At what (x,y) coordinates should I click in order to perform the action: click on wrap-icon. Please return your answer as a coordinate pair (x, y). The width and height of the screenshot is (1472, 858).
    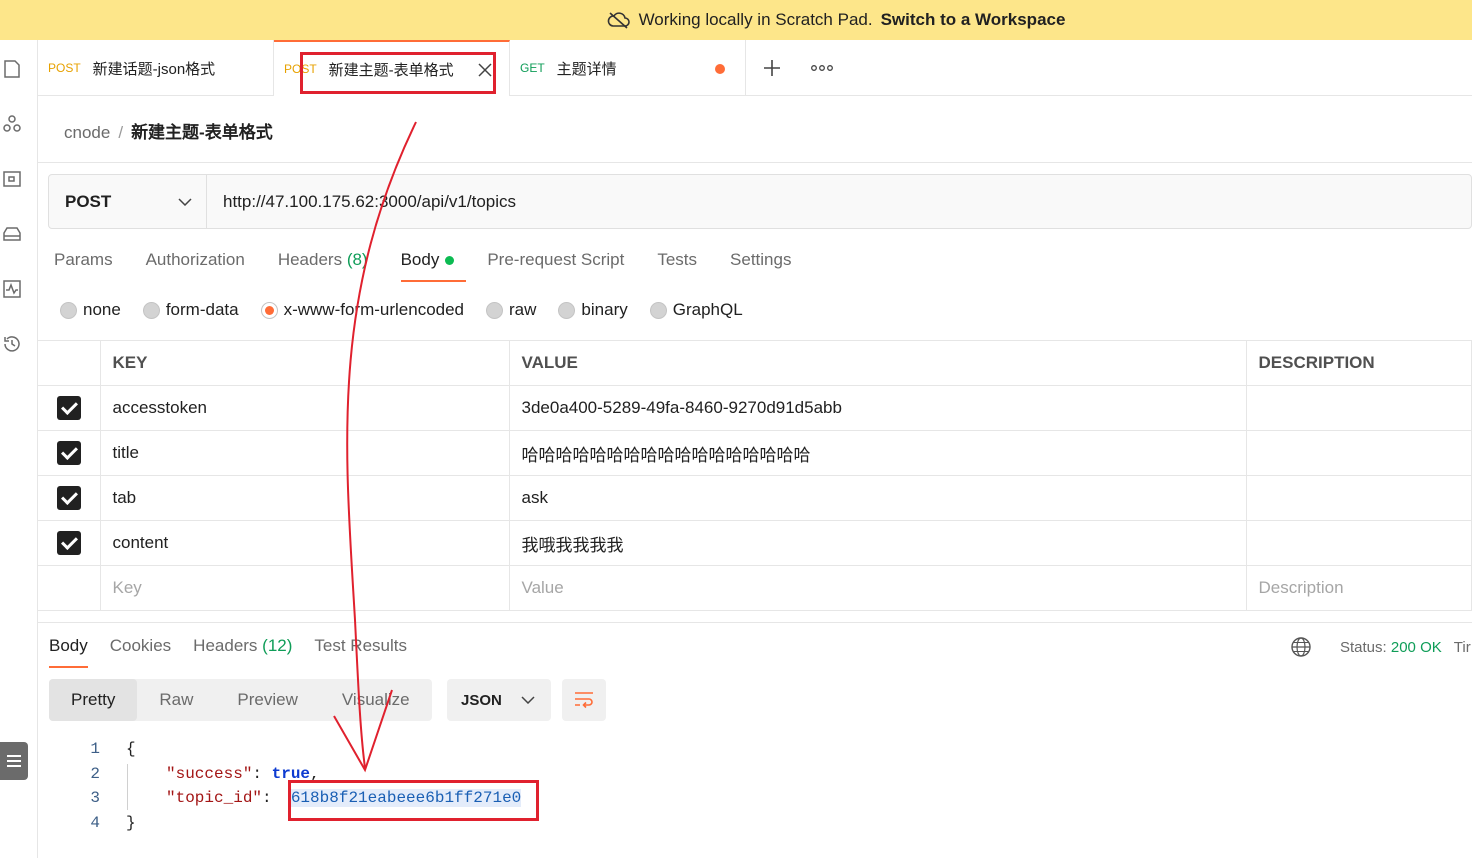
    Looking at the image, I should click on (584, 700).